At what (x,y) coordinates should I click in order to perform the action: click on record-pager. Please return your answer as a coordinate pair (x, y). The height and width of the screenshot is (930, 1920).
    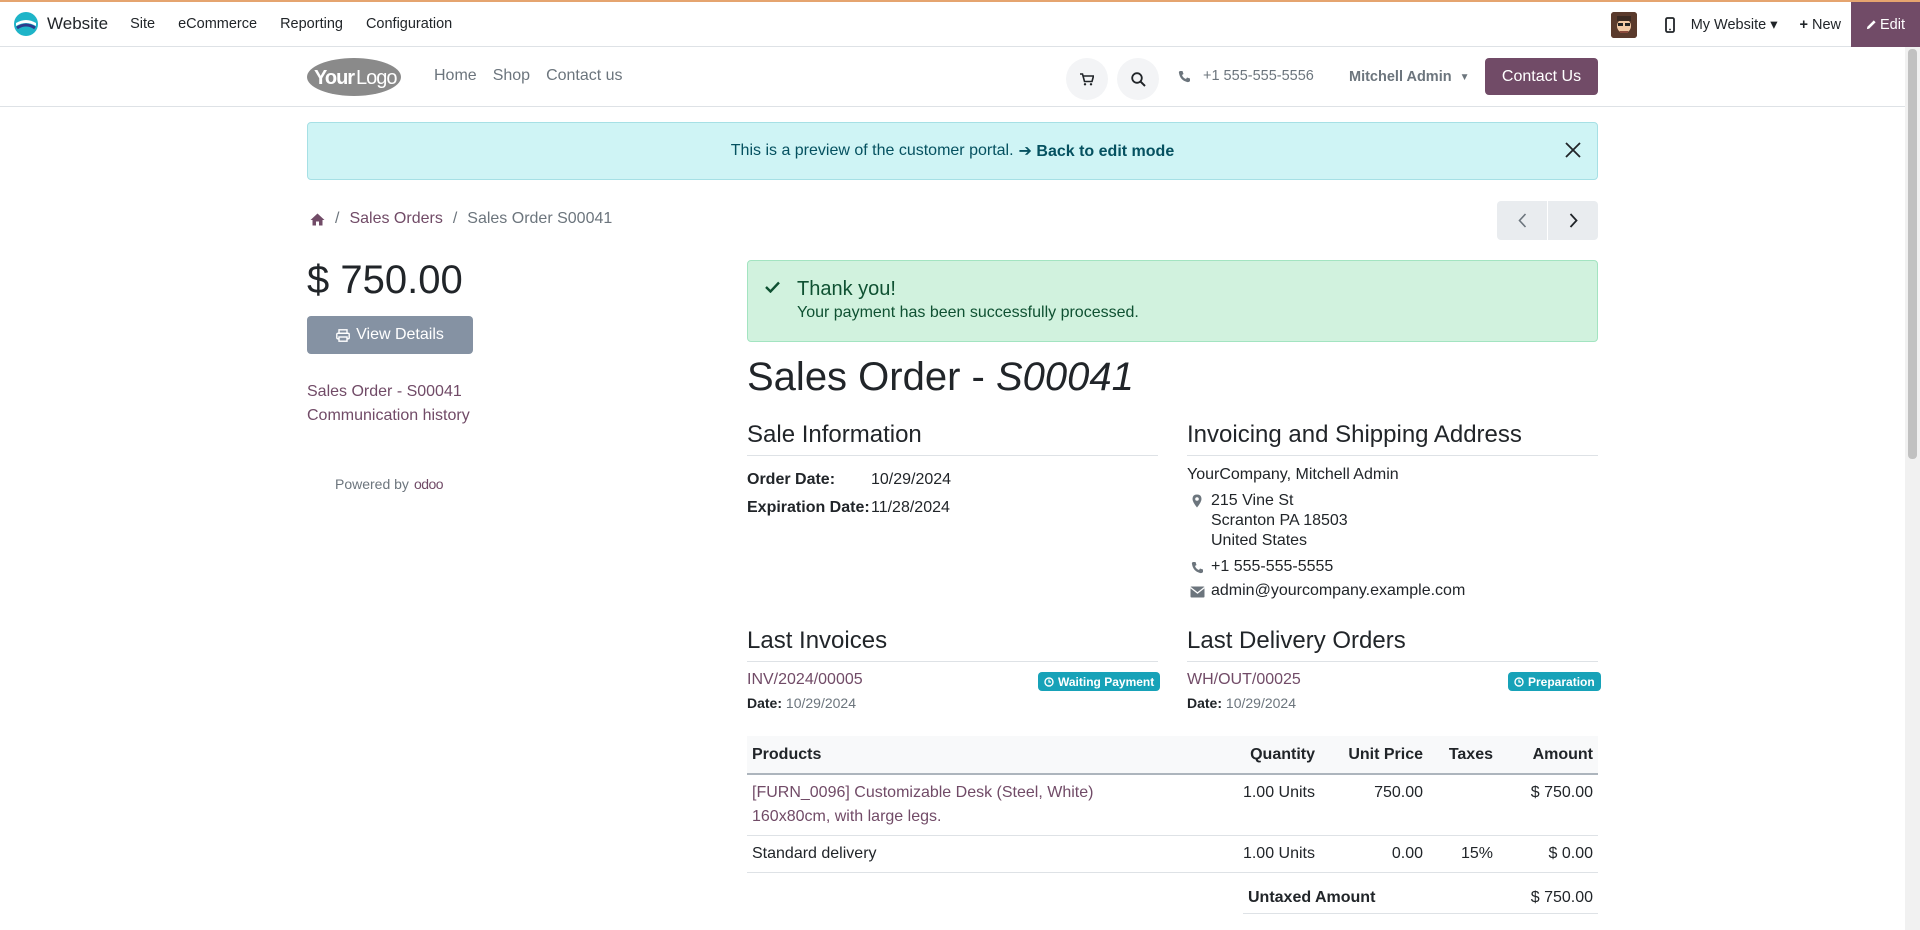
    Looking at the image, I should click on (1547, 220).